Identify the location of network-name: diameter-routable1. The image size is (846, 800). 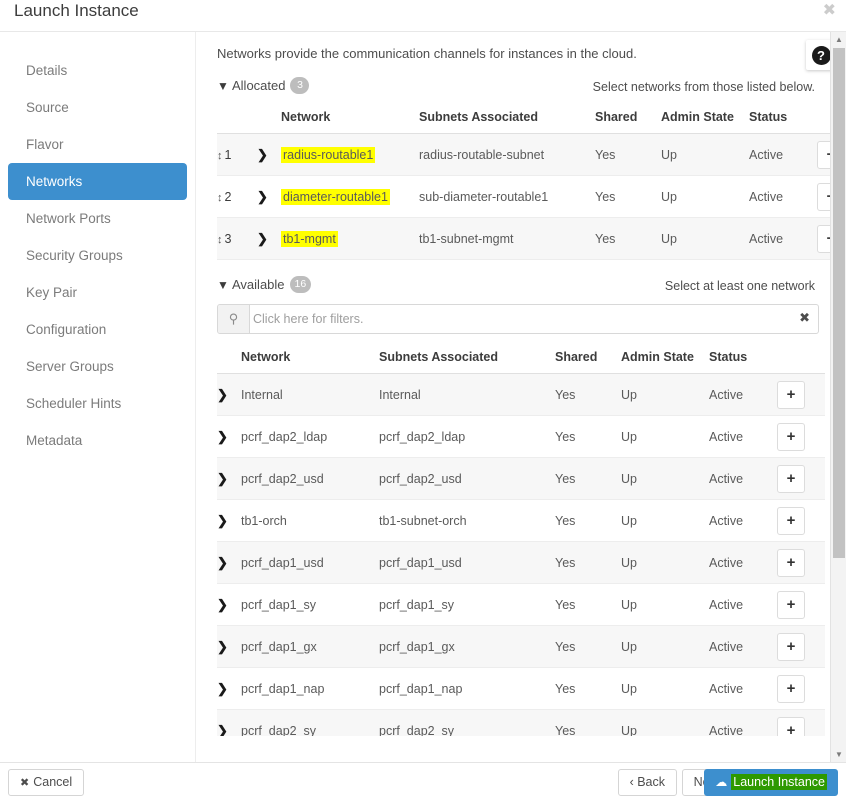
(335, 196).